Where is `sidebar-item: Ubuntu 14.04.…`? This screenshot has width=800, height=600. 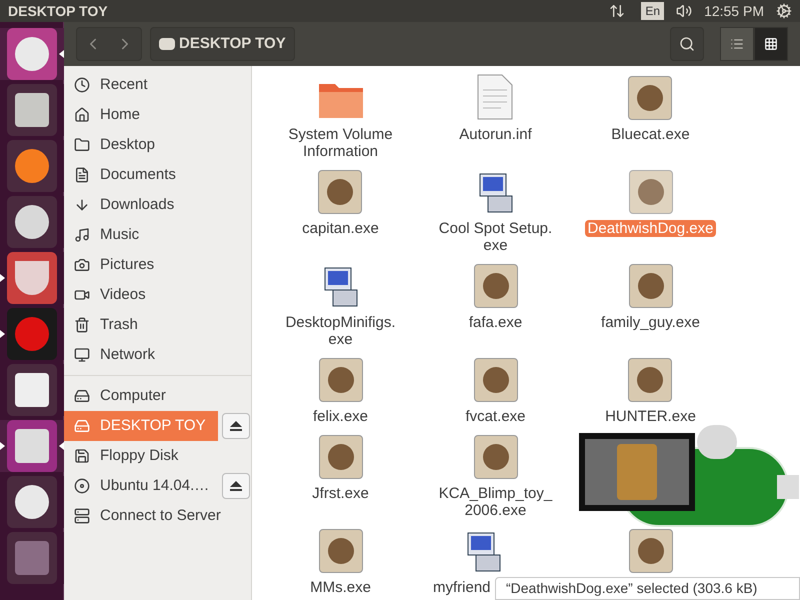 sidebar-item: Ubuntu 14.04.… is located at coordinates (141, 486).